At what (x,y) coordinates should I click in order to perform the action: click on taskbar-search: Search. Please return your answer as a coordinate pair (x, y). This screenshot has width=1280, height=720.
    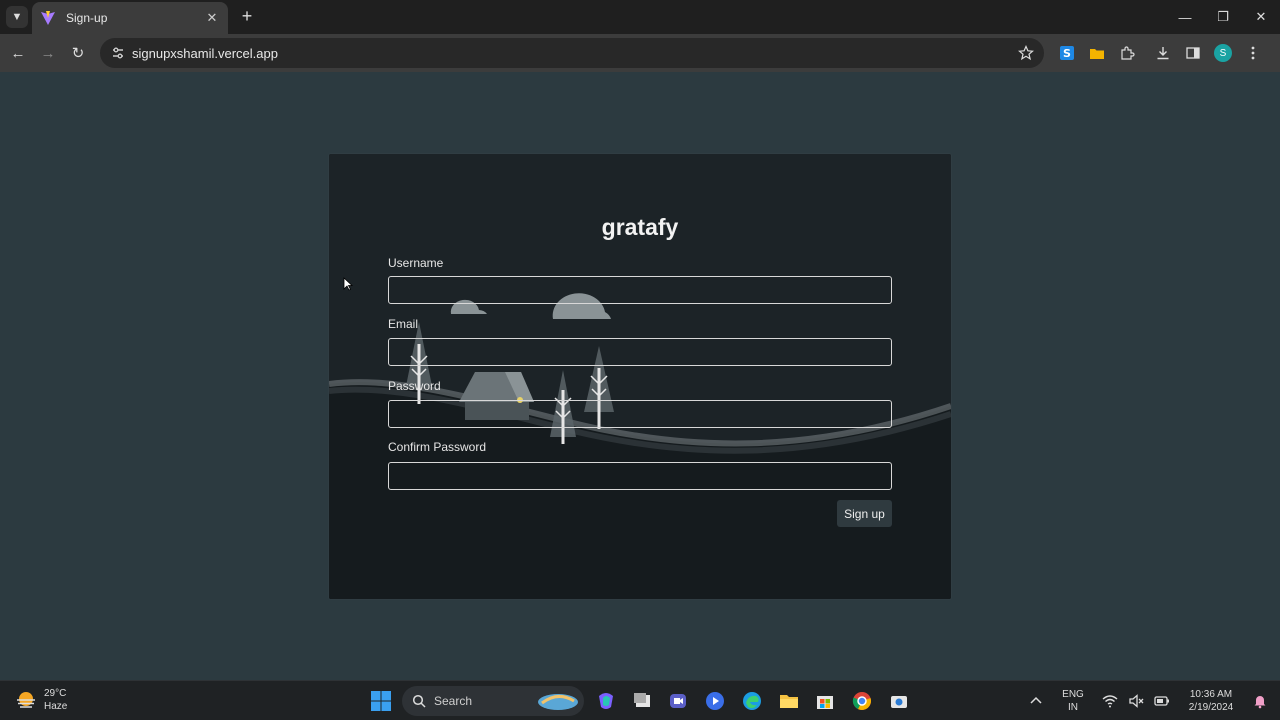
    Looking at the image, I should click on (493, 701).